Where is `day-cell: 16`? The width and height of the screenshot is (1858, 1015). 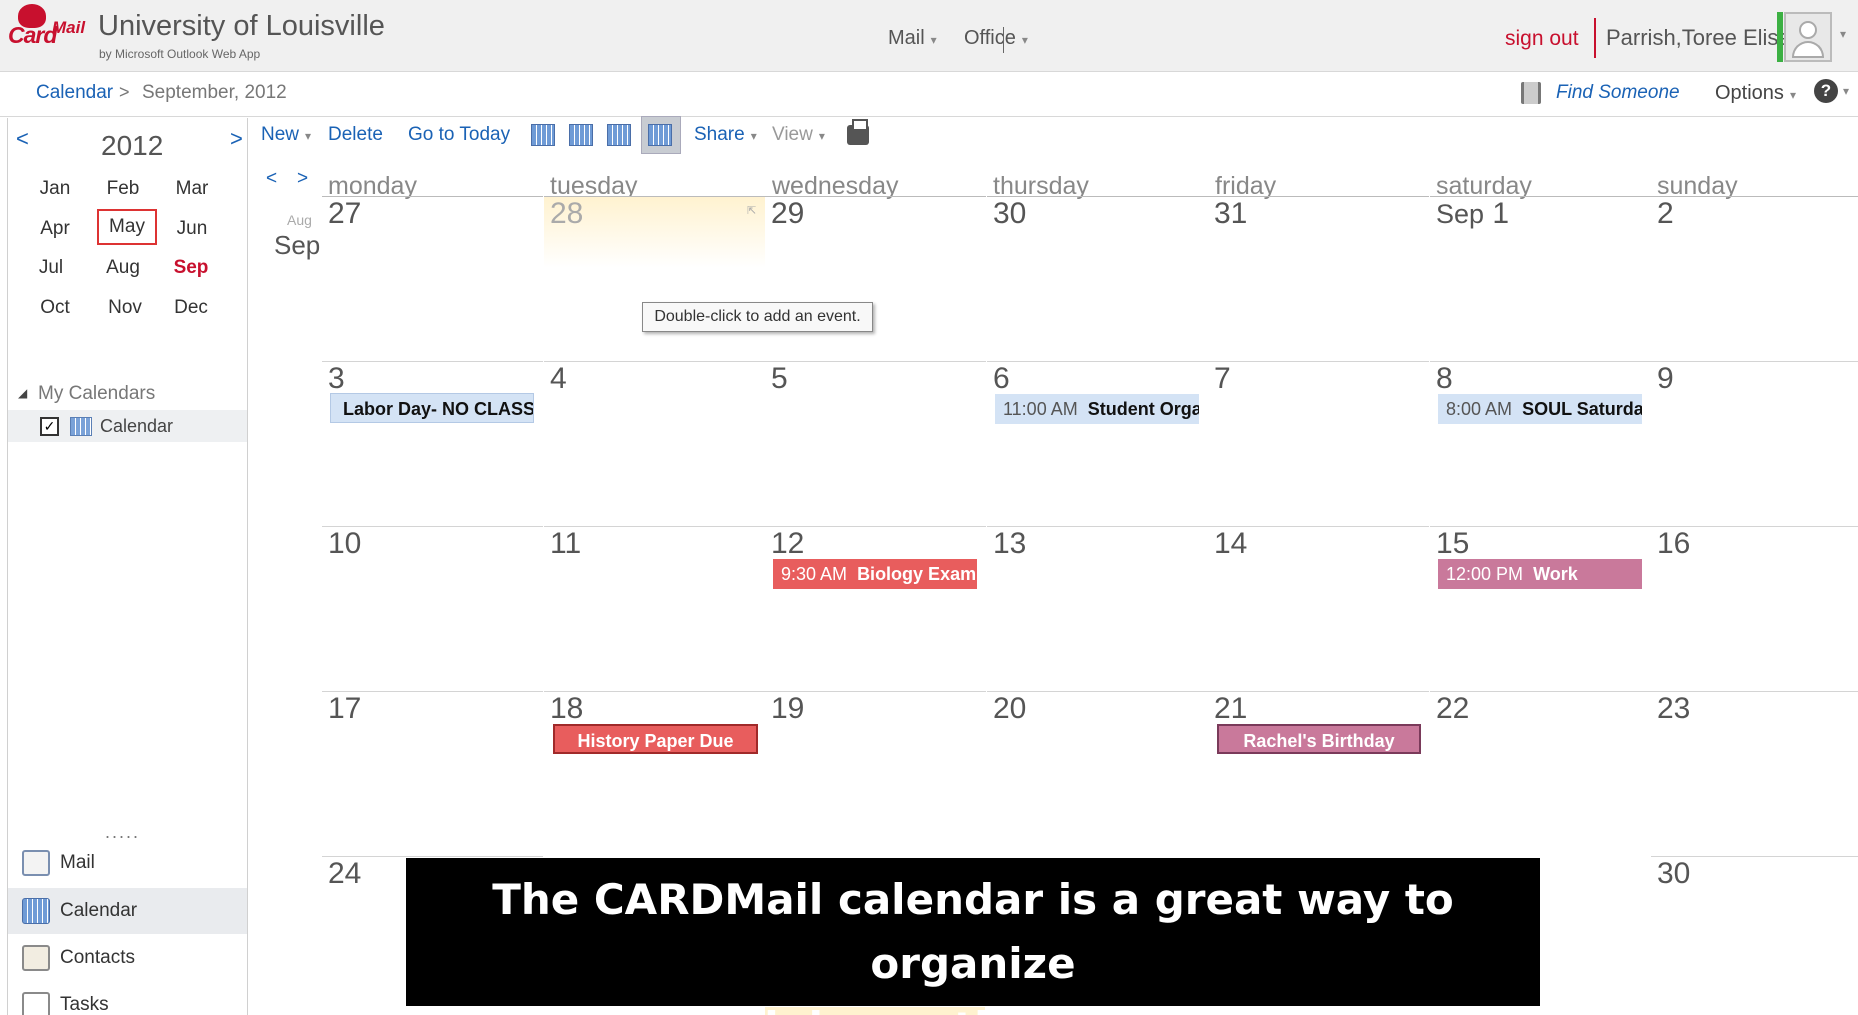
day-cell: 16 is located at coordinates (1754, 608).